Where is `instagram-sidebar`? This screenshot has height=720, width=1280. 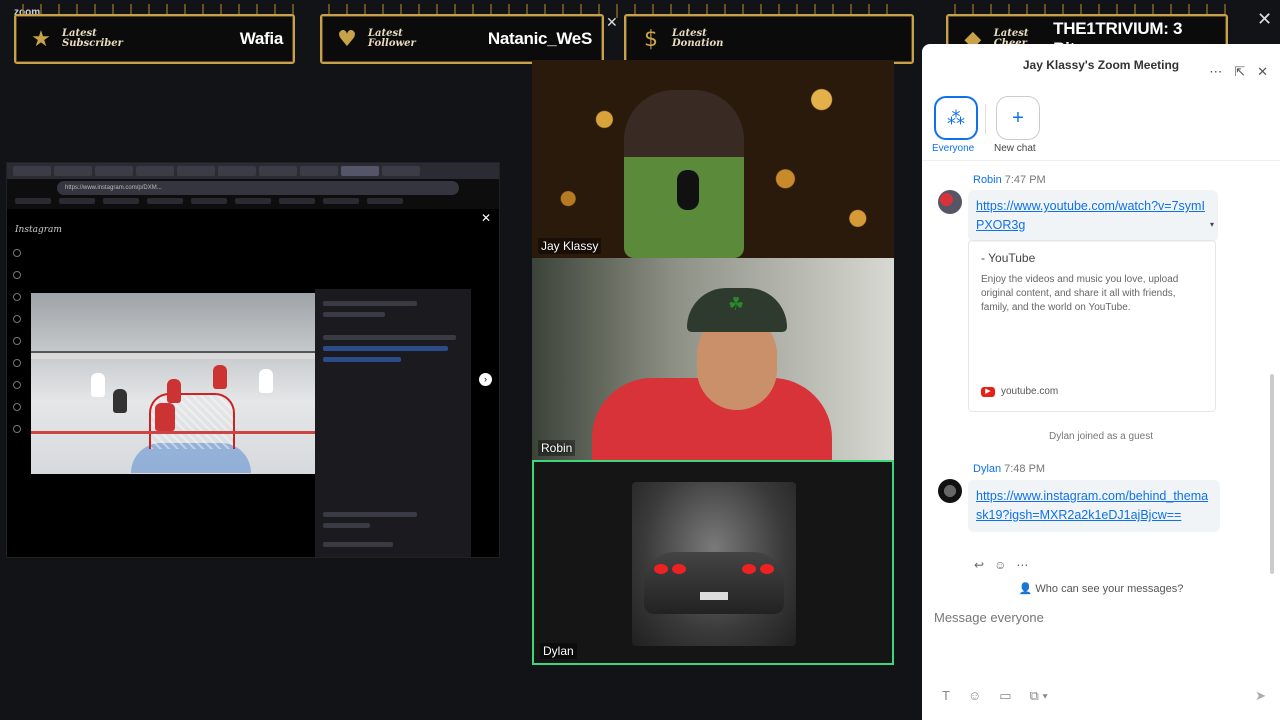 instagram-sidebar is located at coordinates (18, 348).